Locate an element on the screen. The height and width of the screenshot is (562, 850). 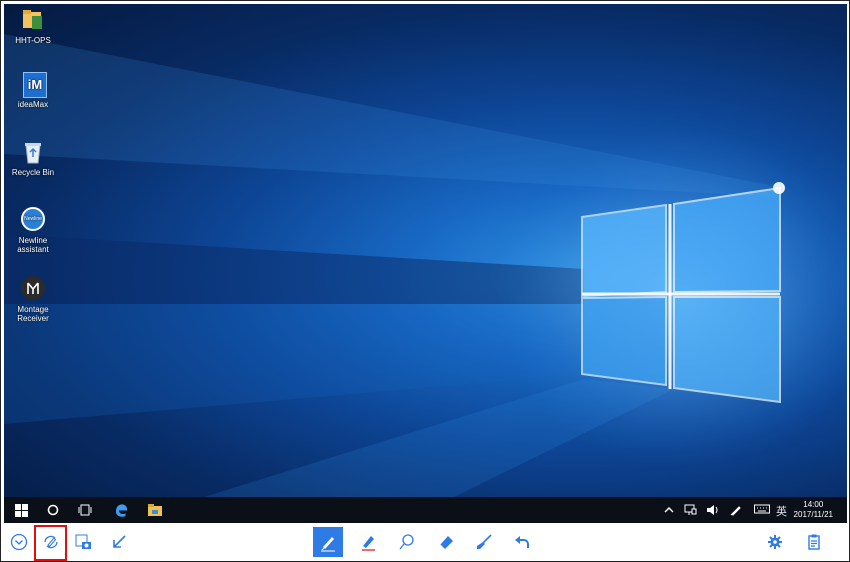
file-explorer-button is located at coordinates (155, 510).